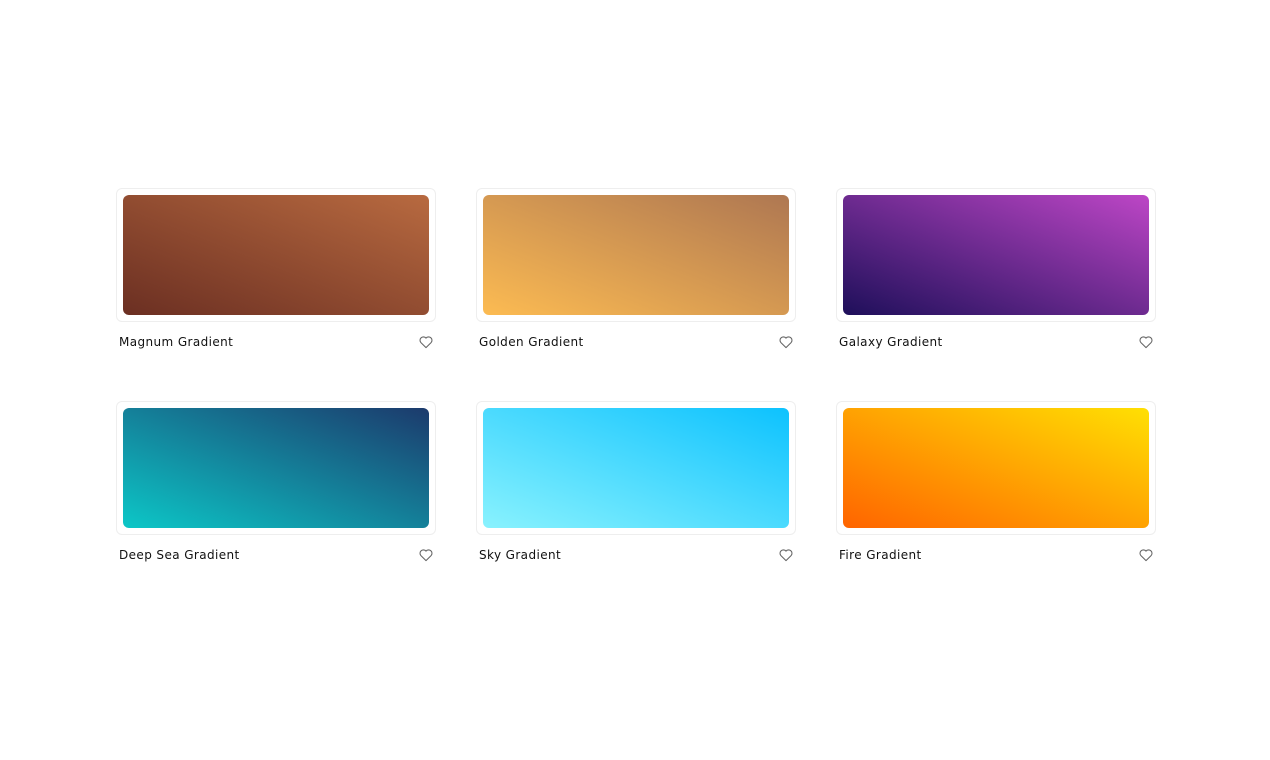  Describe the element at coordinates (531, 342) in the screenshot. I see `gradient-name: Golden Gradient` at that location.